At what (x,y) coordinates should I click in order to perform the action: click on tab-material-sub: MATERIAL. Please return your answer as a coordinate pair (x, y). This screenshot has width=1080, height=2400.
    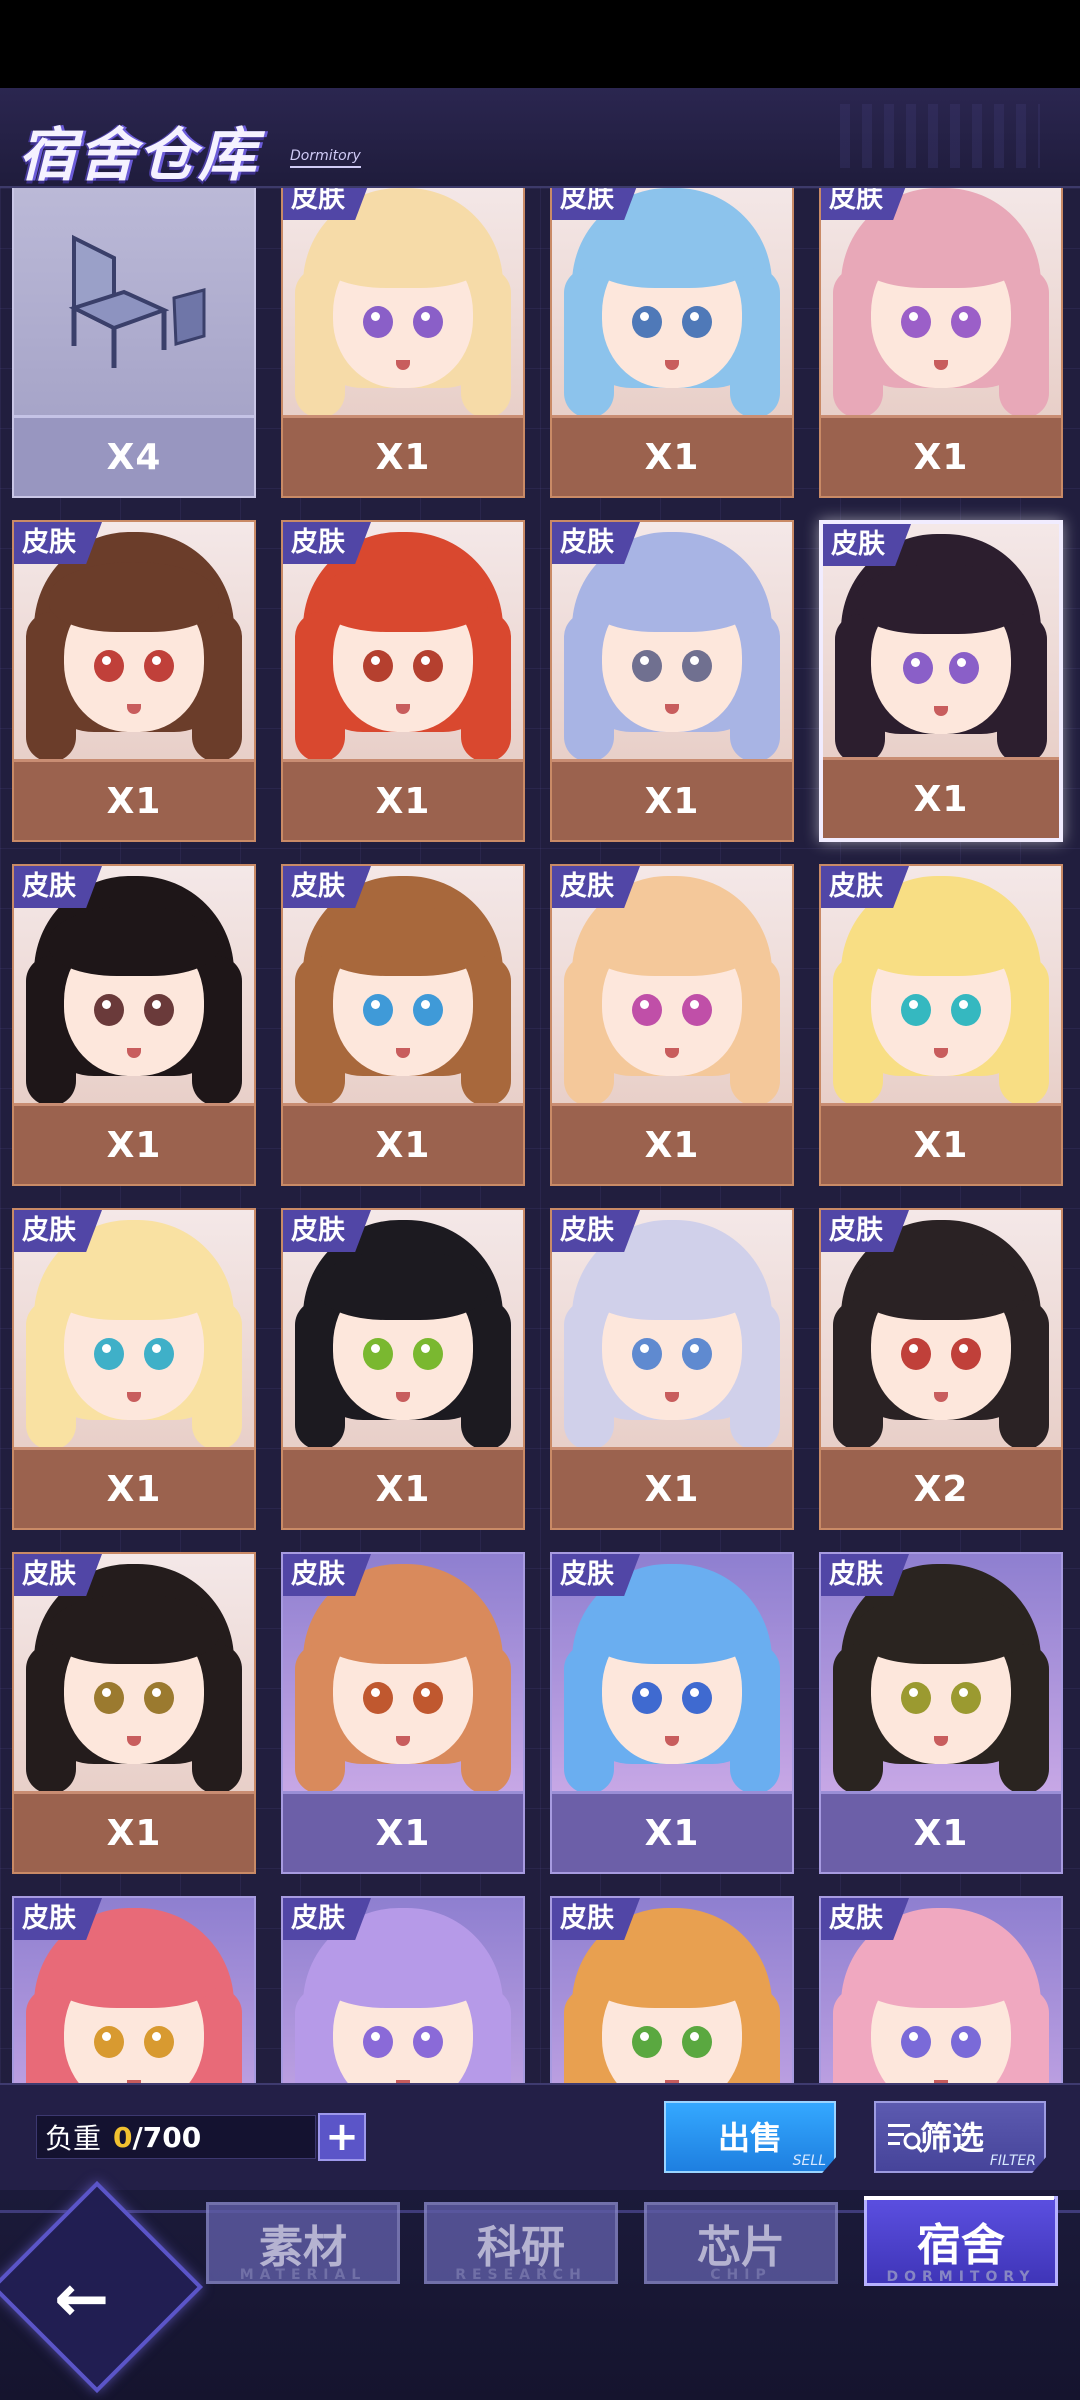
    Looking at the image, I should click on (303, 2275).